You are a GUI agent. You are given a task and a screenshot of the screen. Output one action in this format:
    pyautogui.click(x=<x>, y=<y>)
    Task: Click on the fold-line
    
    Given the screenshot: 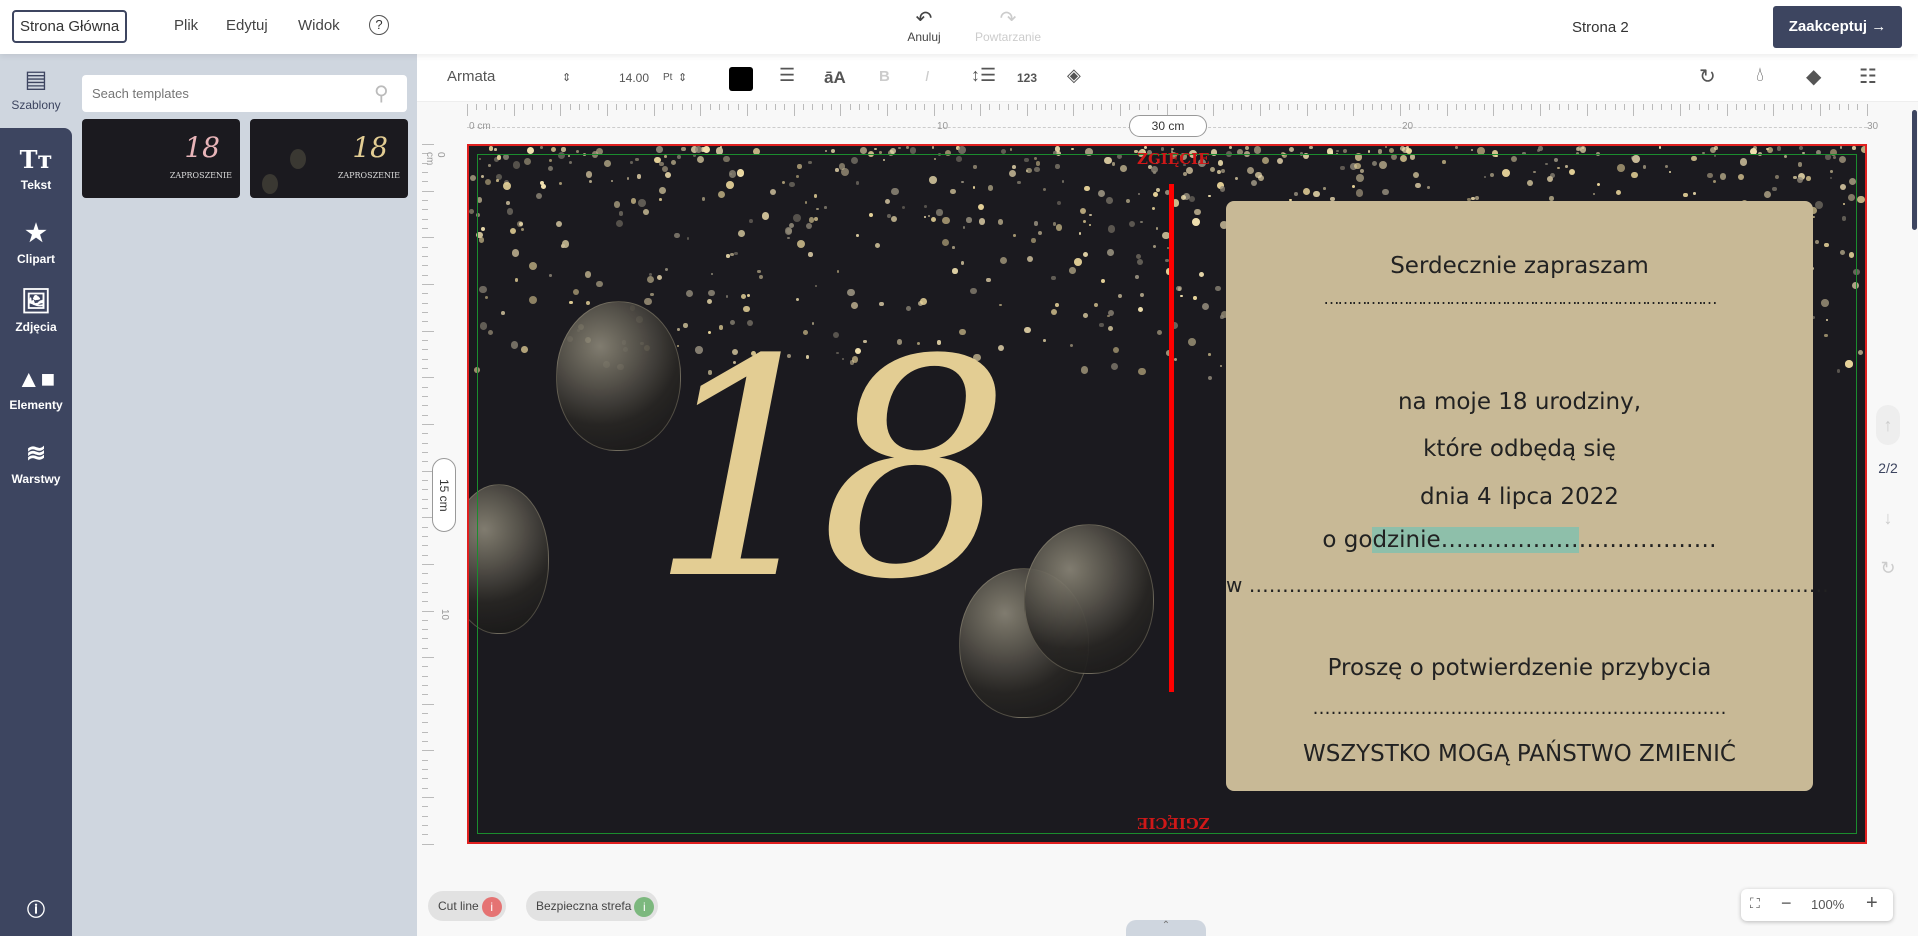 What is the action you would take?
    pyautogui.click(x=1171, y=438)
    